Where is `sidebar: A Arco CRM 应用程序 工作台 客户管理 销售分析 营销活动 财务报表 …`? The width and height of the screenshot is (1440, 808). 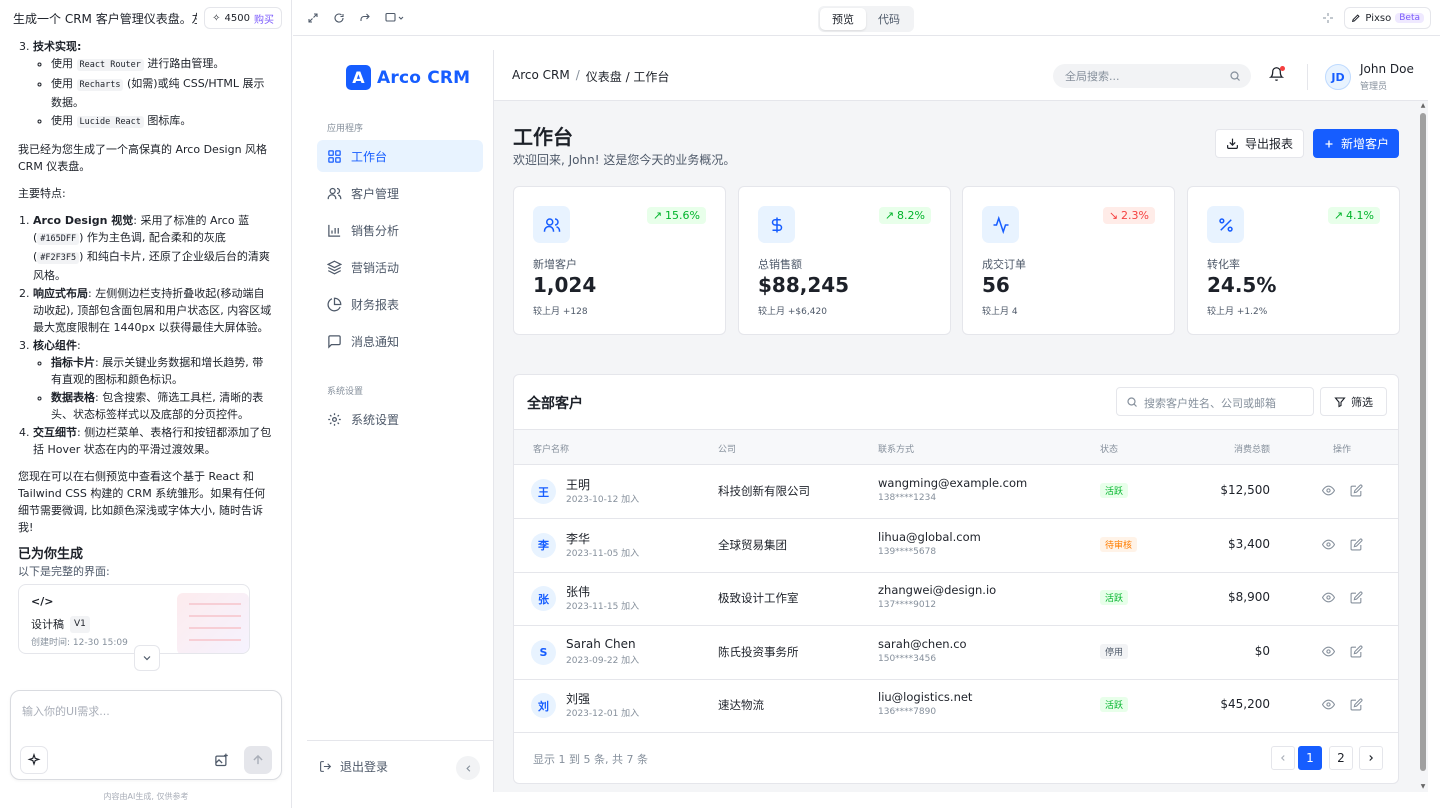
sidebar: A Arco CRM 应用程序 工作台 客户管理 销售分析 营销活动 财务报表 … is located at coordinates (400, 421).